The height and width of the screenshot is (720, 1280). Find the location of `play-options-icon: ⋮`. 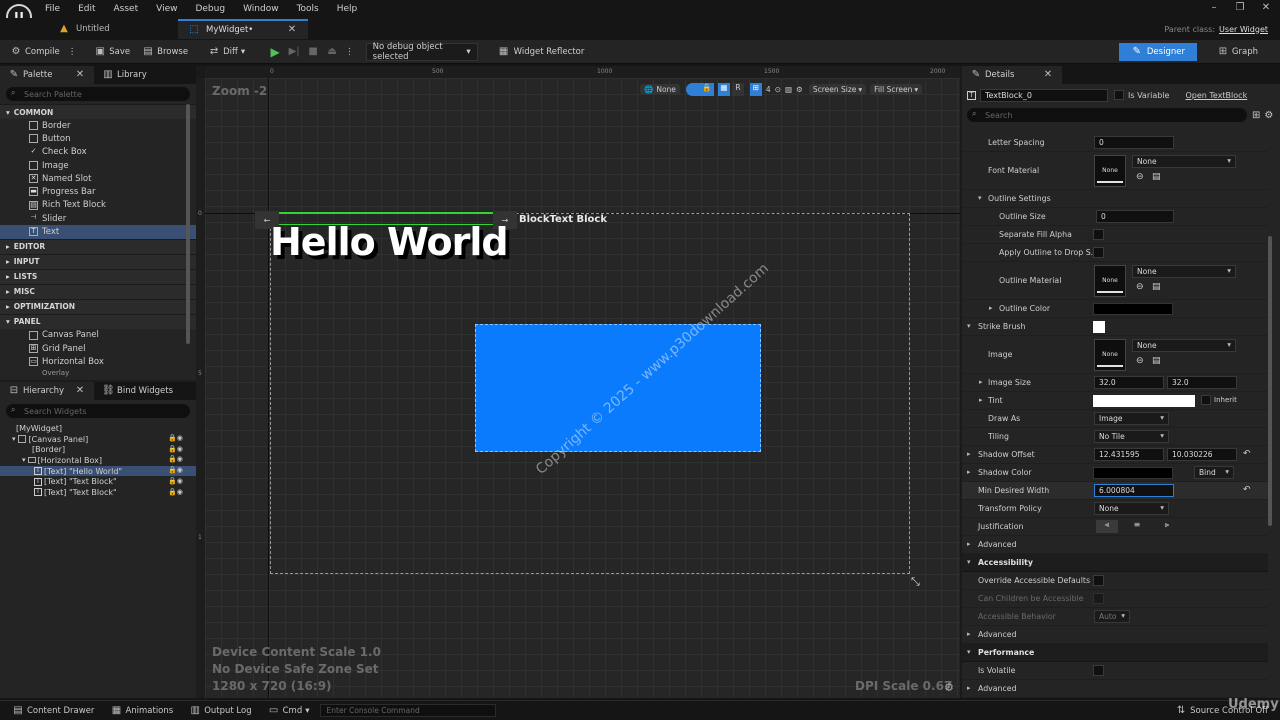

play-options-icon: ⋮ is located at coordinates (349, 52).